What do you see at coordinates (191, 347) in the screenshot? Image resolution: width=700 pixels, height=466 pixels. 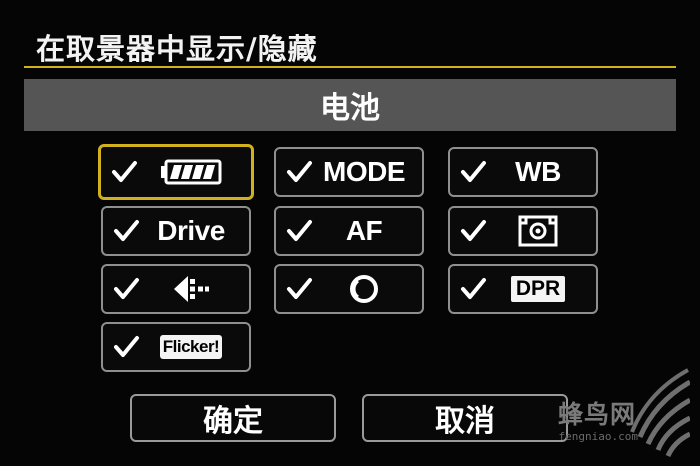 I see `flicker-label: Flicker!` at bounding box center [191, 347].